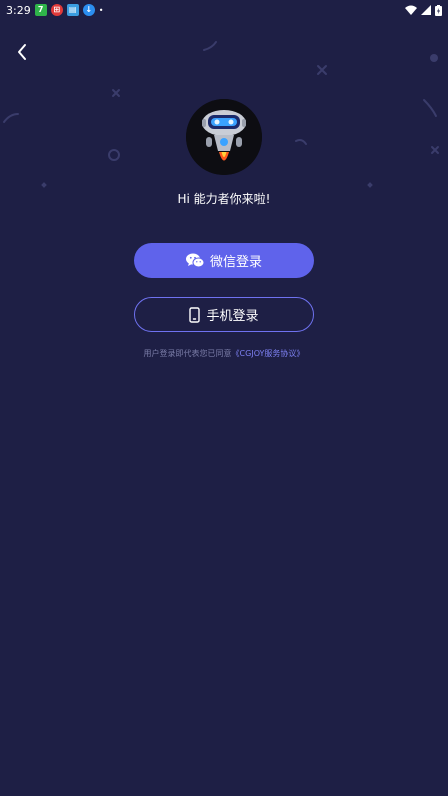  Describe the element at coordinates (195, 314) in the screenshot. I see `phone-icon` at that location.